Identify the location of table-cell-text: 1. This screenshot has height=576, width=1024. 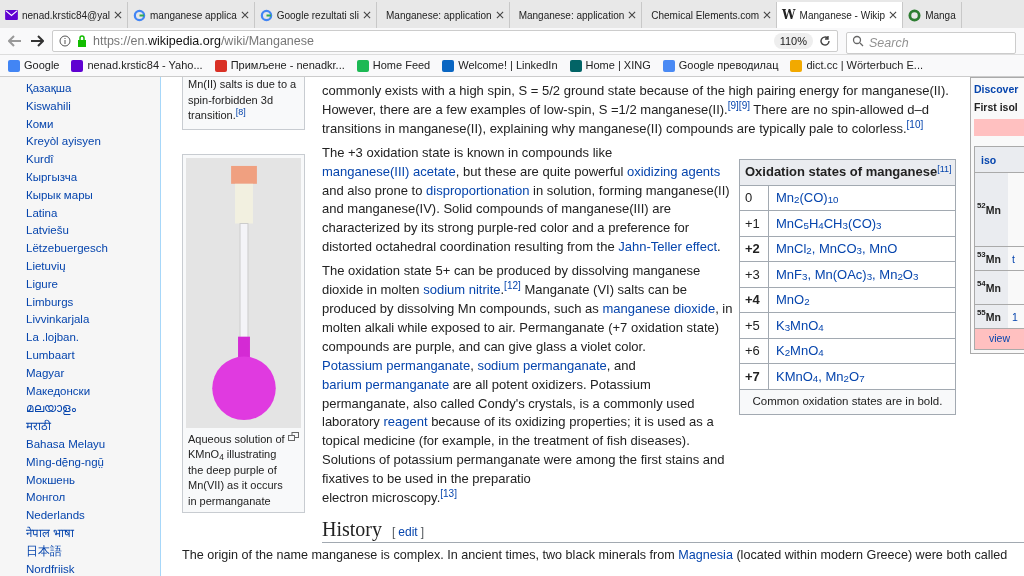
(1014, 317).